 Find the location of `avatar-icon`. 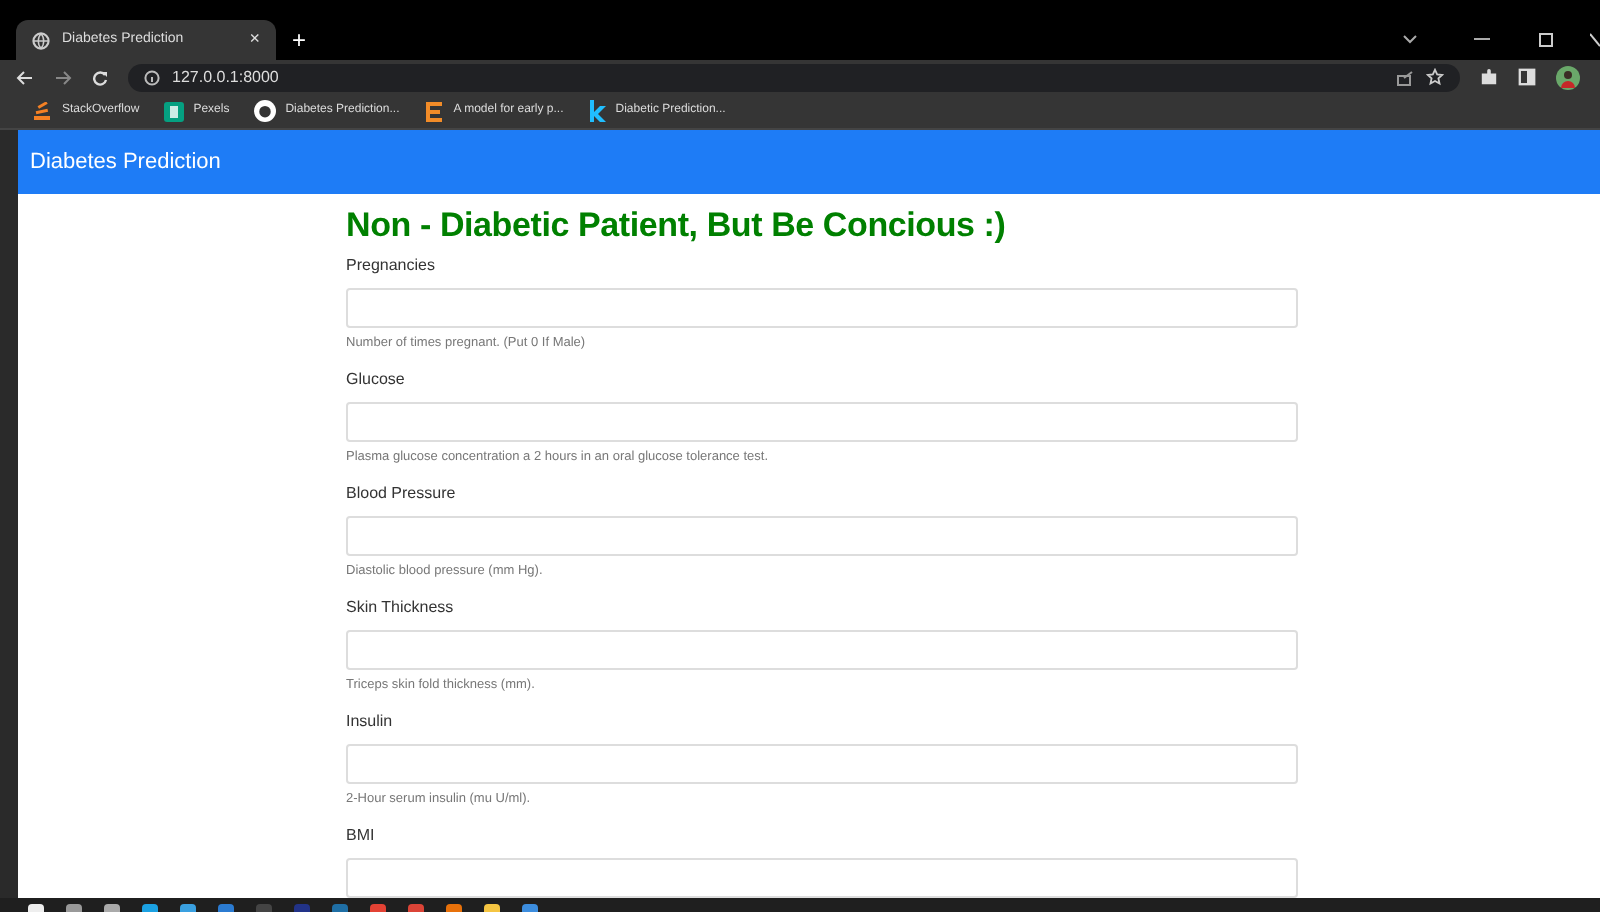

avatar-icon is located at coordinates (1568, 77).